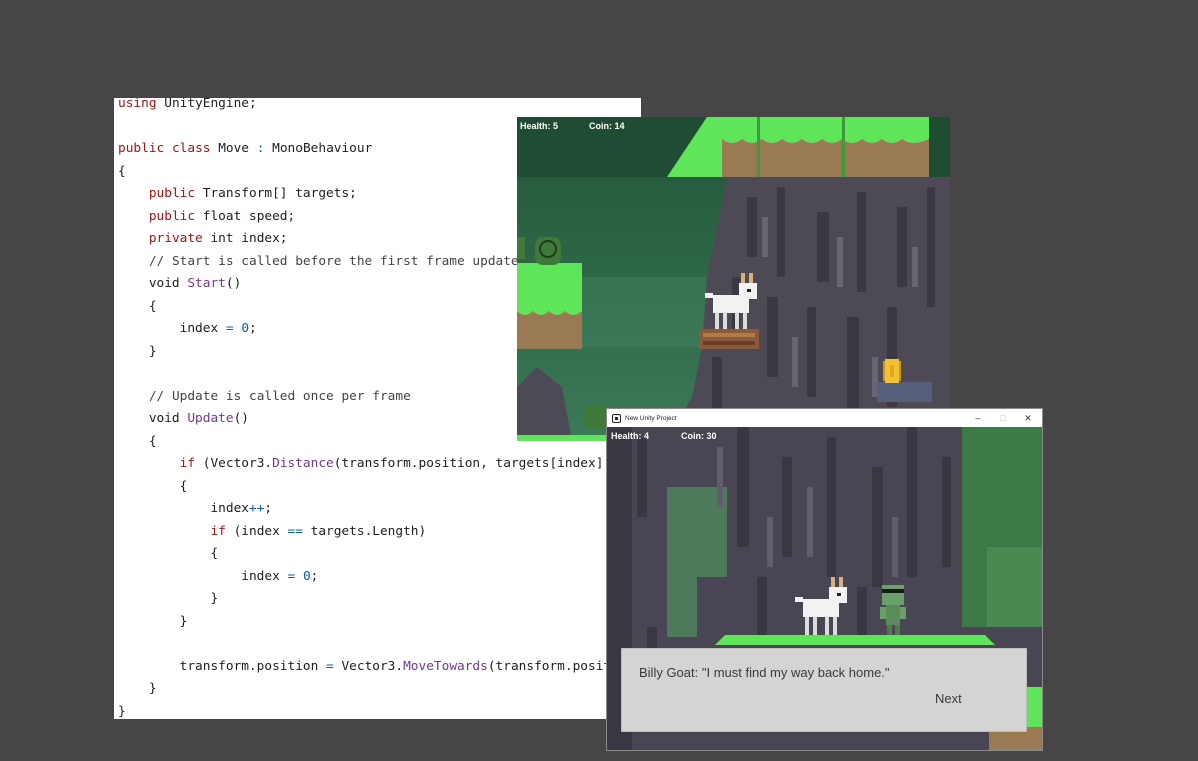  Describe the element at coordinates (616, 418) in the screenshot. I see `unity-app-icon` at that location.